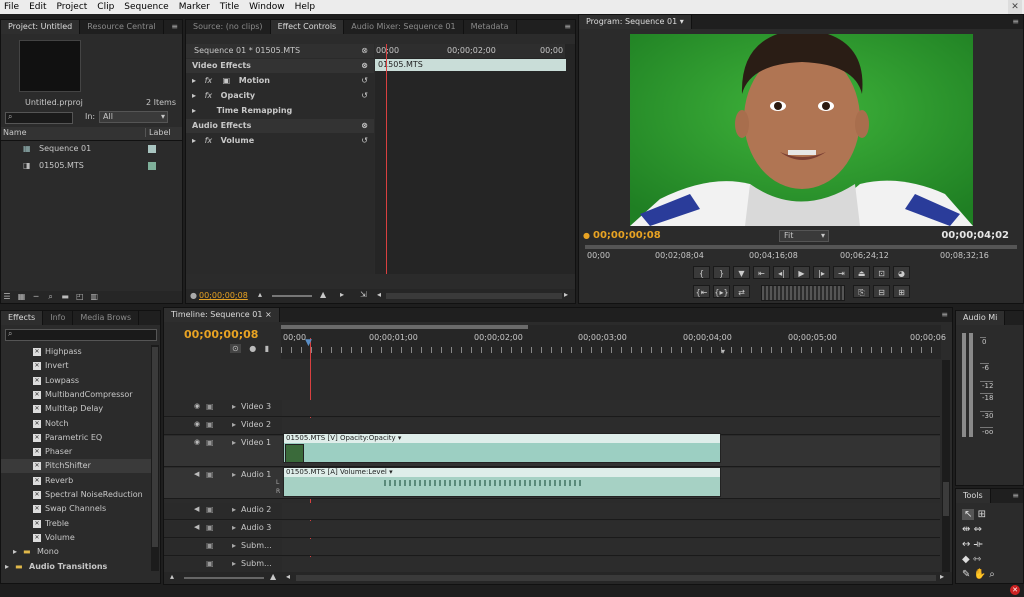  What do you see at coordinates (307, 27) in the screenshot?
I see `tab-effect-controls: Effect Controls` at bounding box center [307, 27].